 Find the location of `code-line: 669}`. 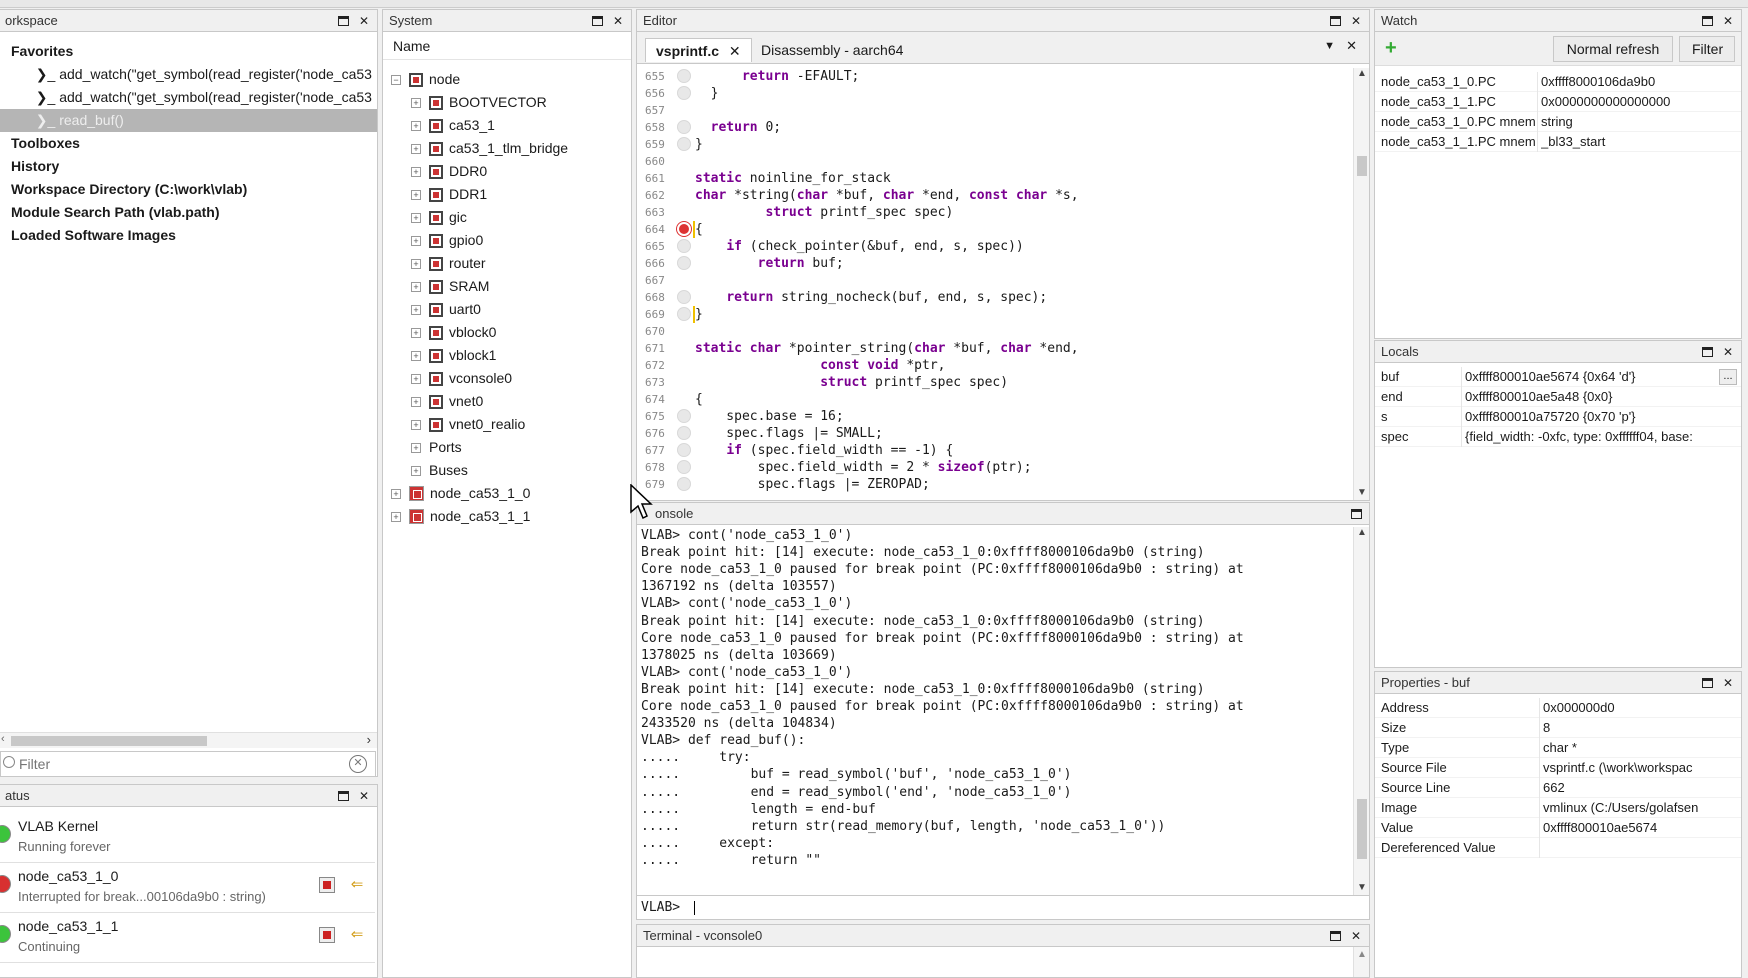

code-line: 669} is located at coordinates (992, 314).